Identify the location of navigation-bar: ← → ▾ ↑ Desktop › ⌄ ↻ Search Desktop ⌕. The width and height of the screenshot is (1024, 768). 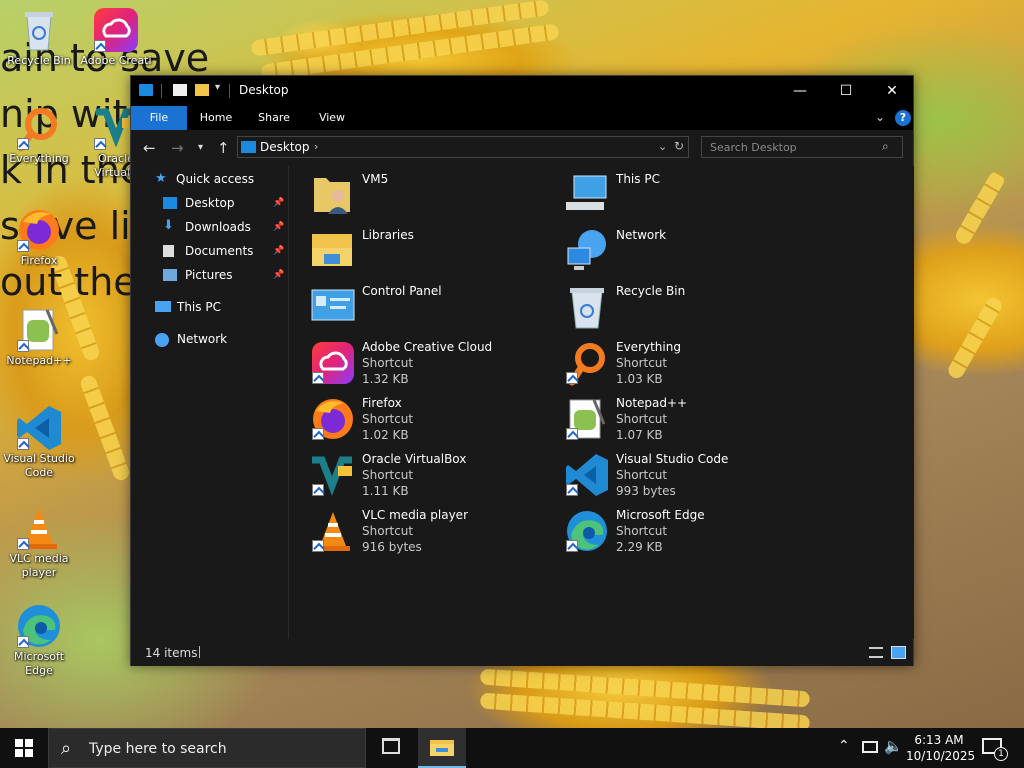
(522, 148).